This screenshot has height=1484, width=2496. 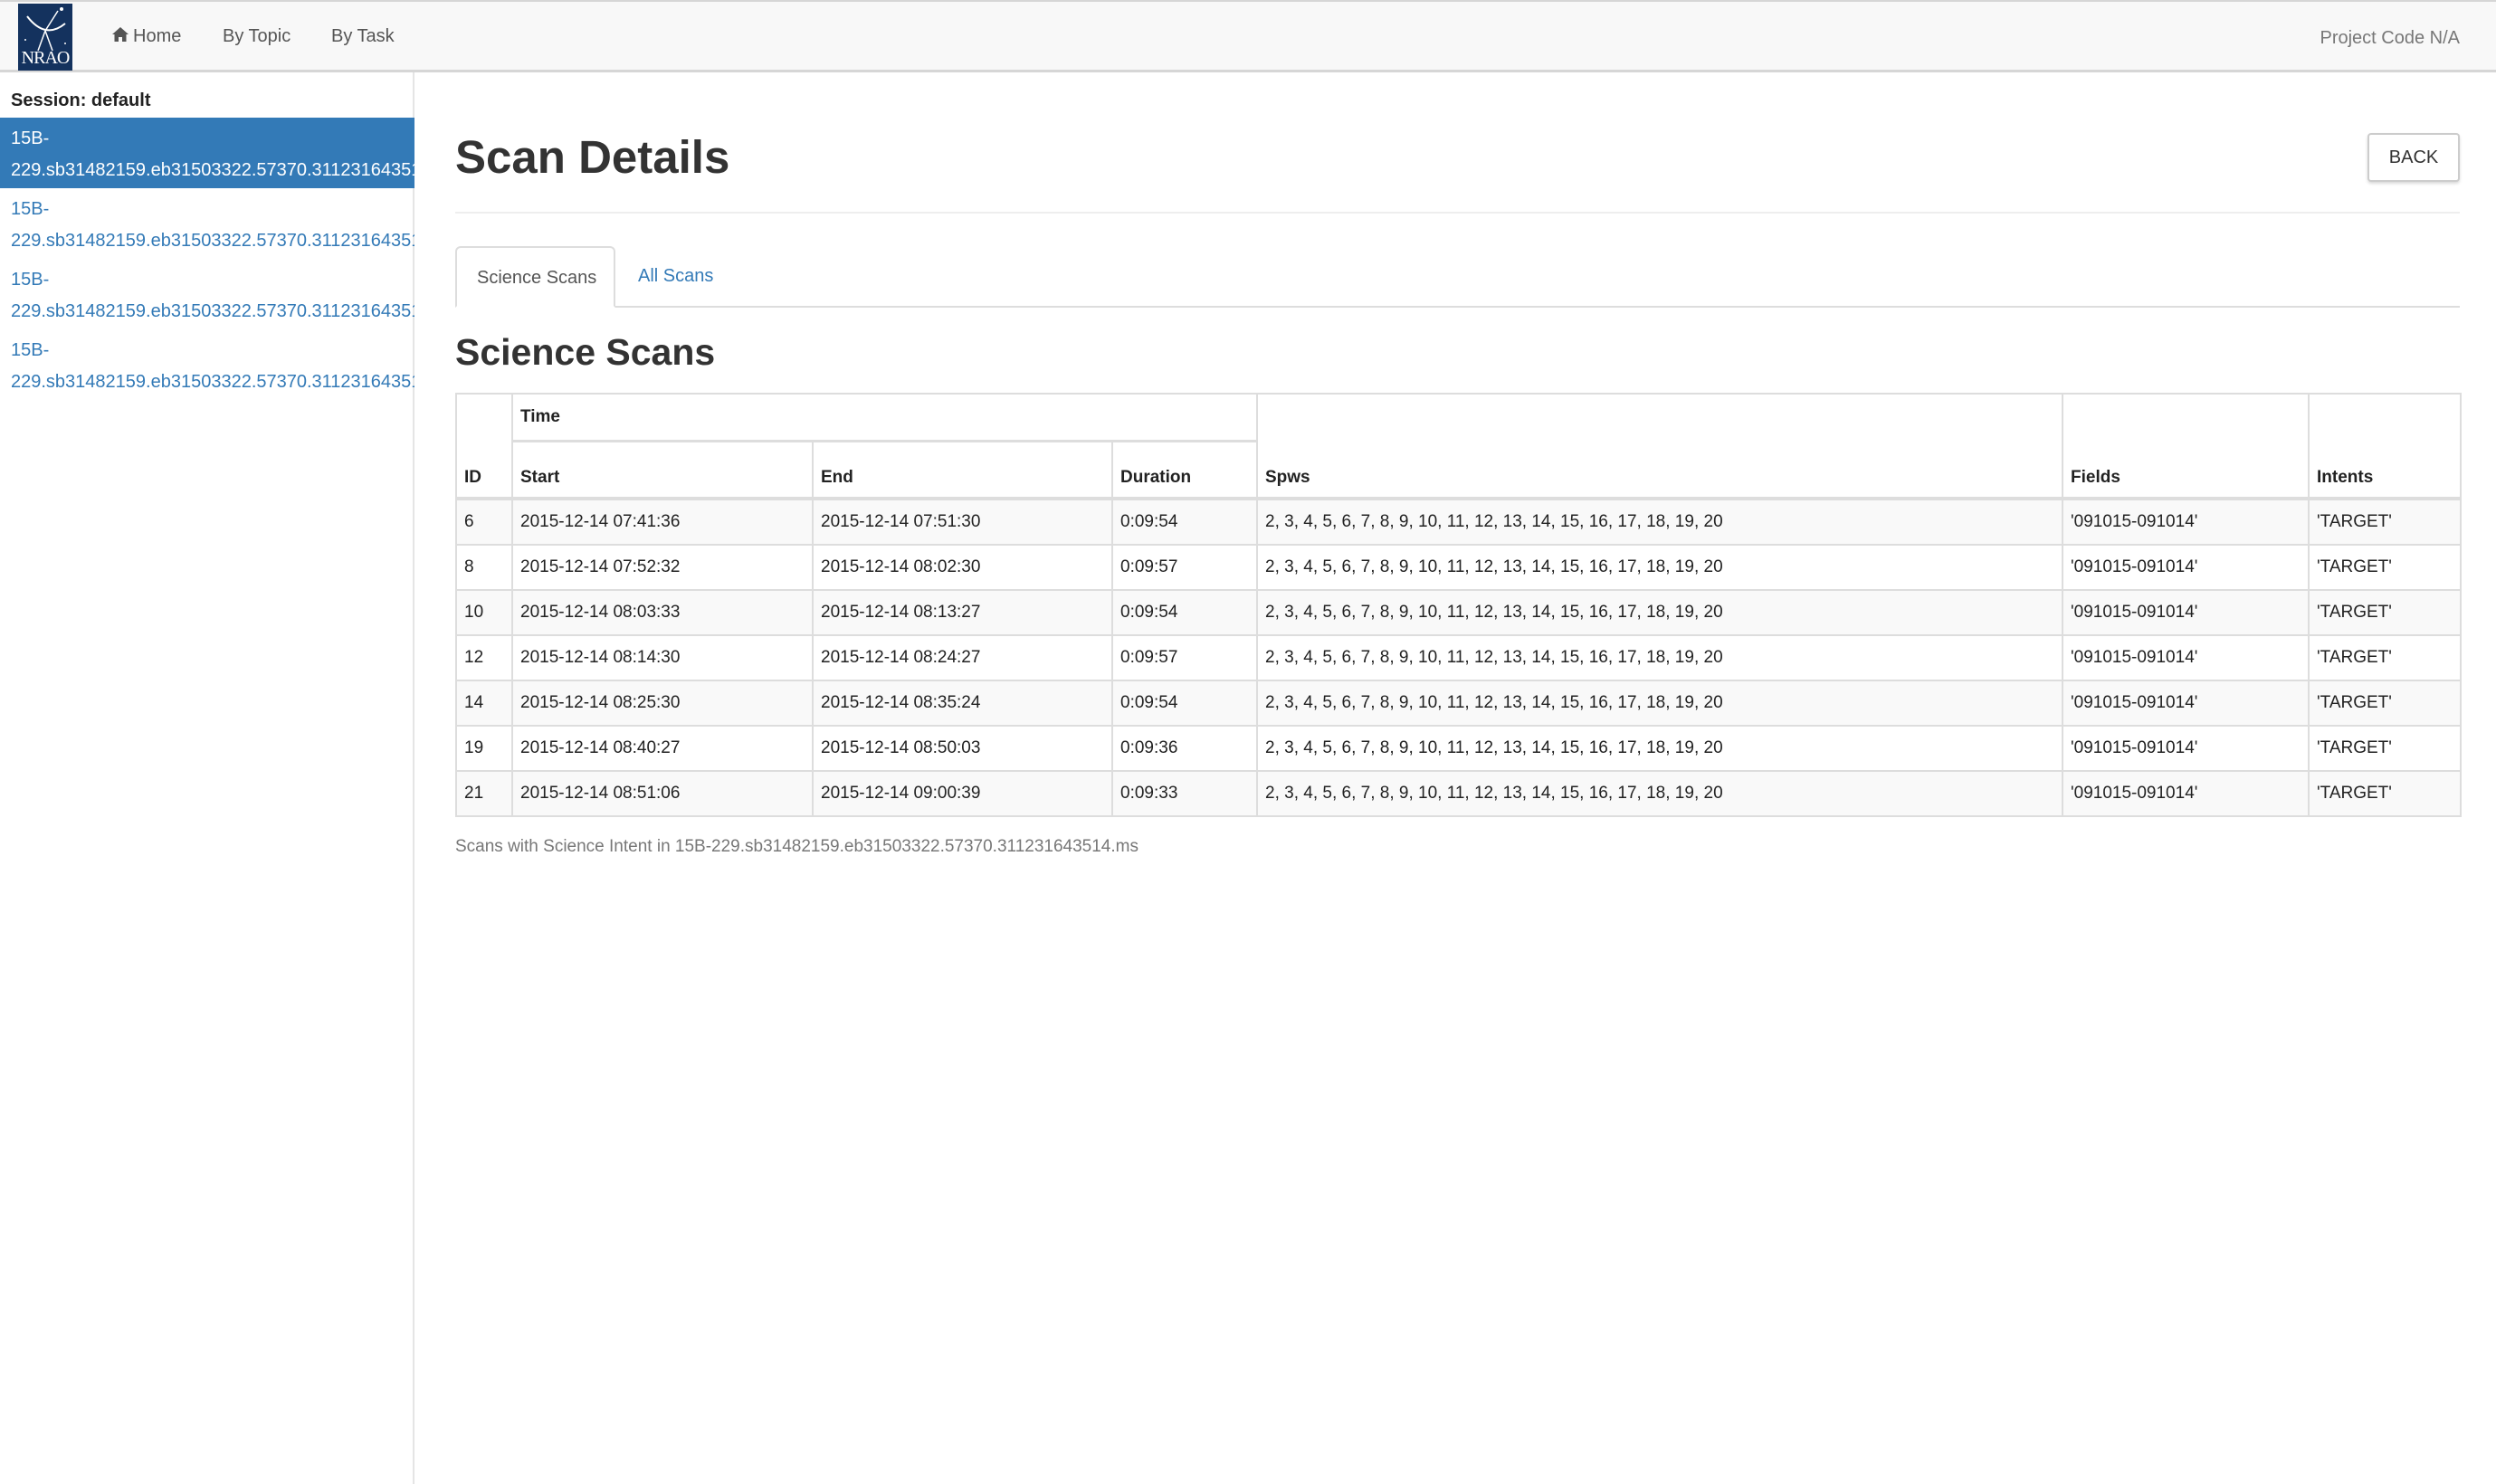 I want to click on cell-end: 2015-12-14 08:50:03, so click(x=962, y=748).